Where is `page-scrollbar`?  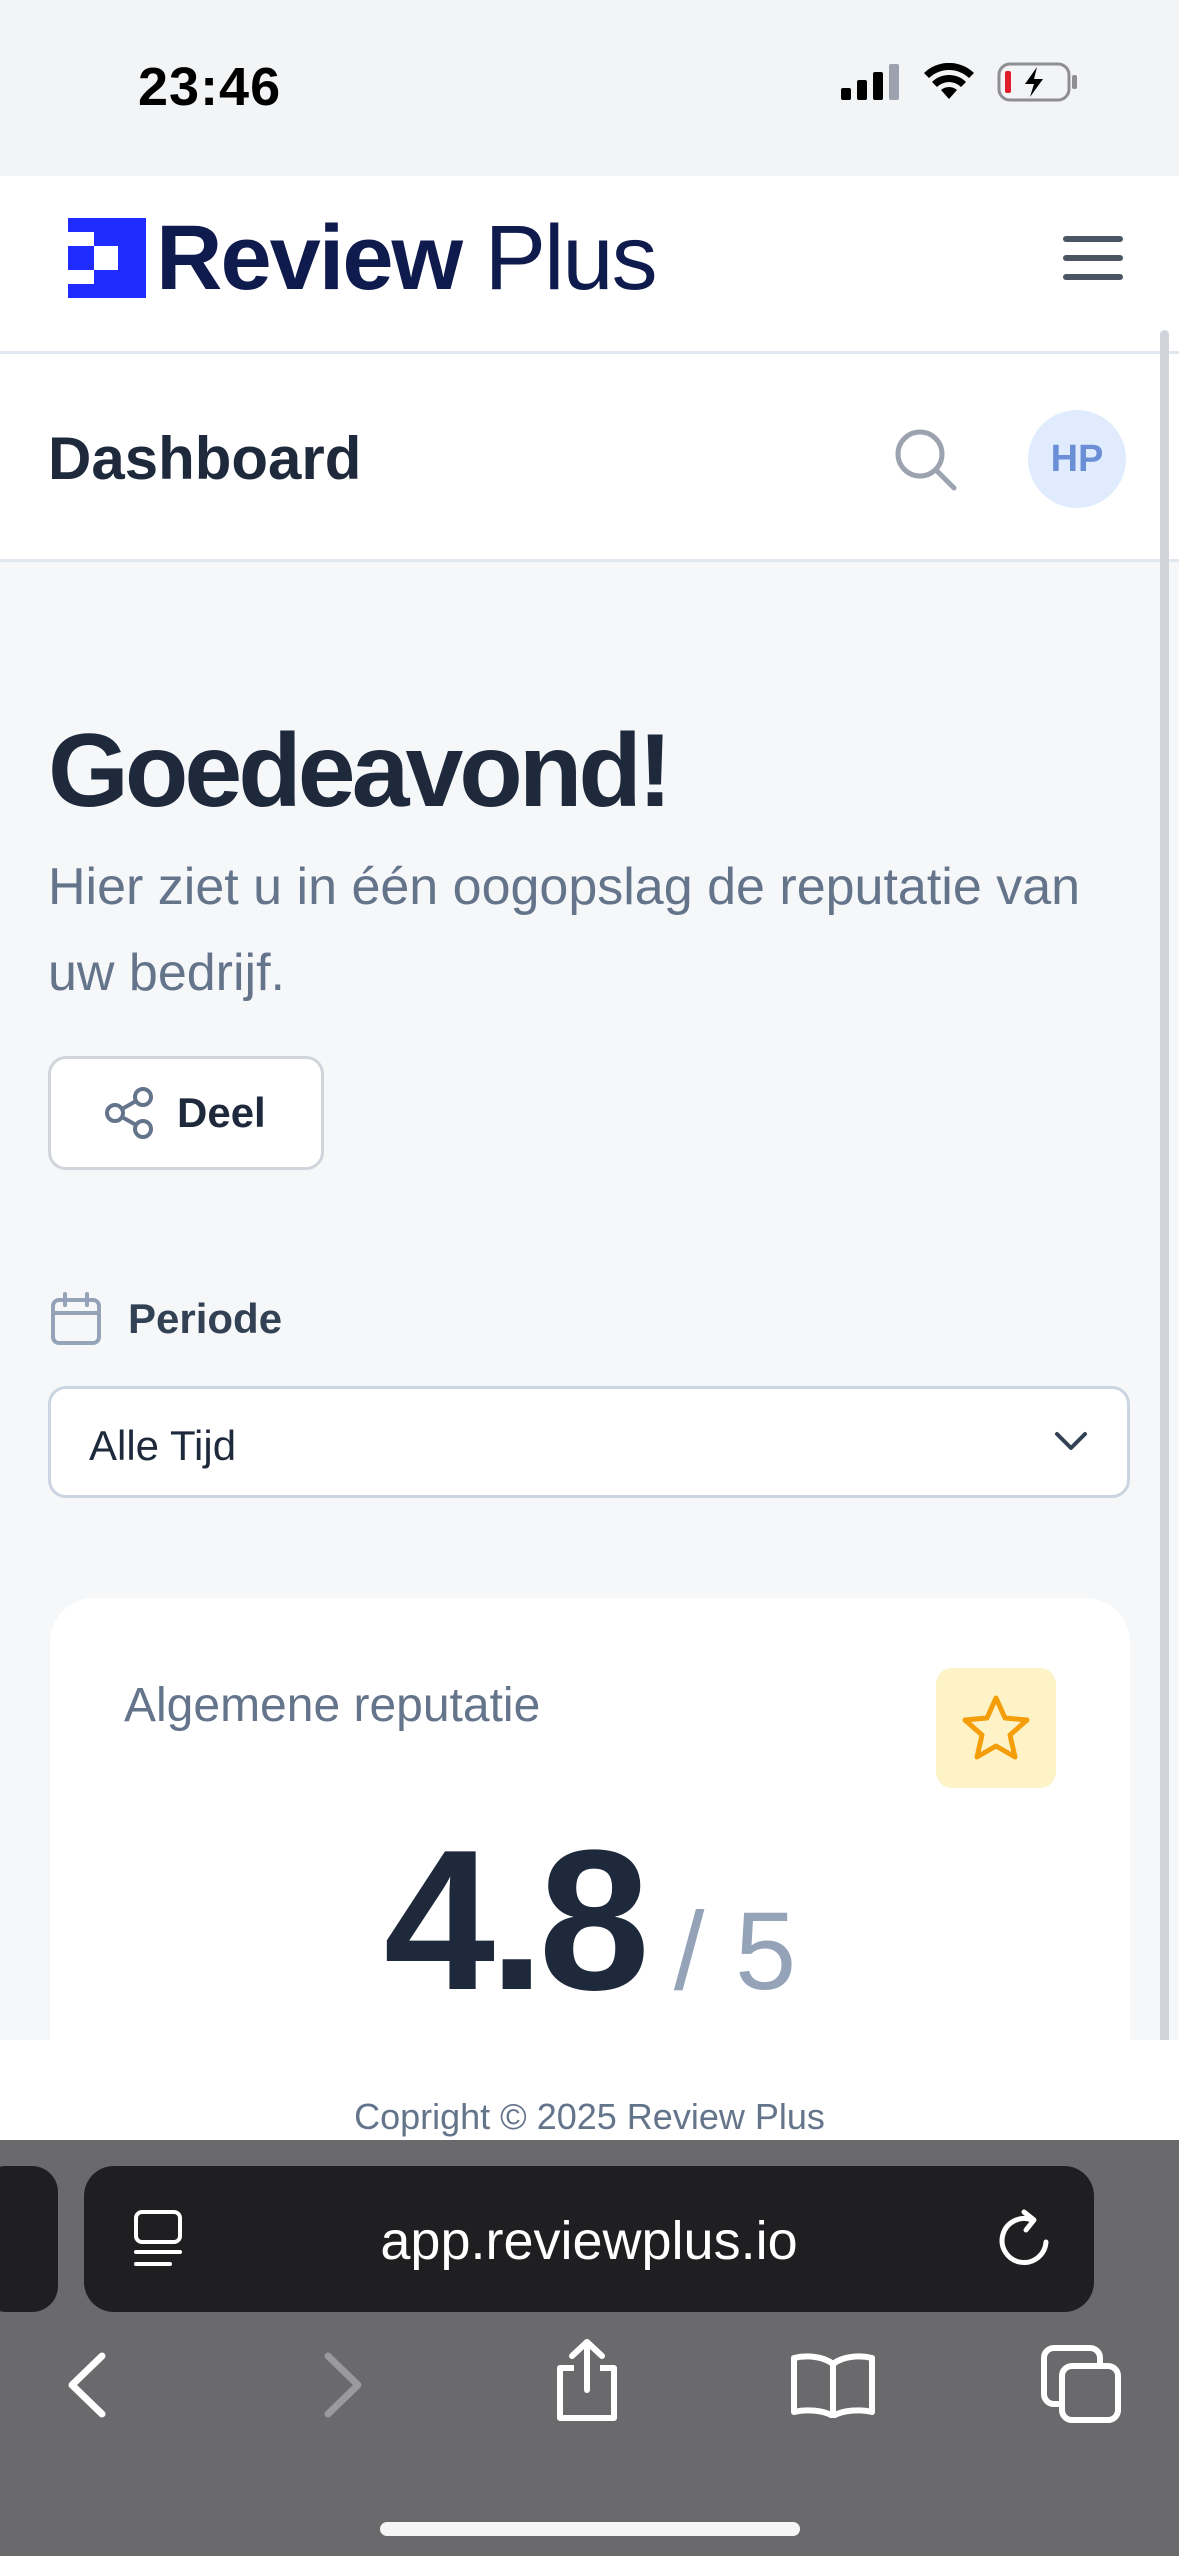
page-scrollbar is located at coordinates (1164, 1210).